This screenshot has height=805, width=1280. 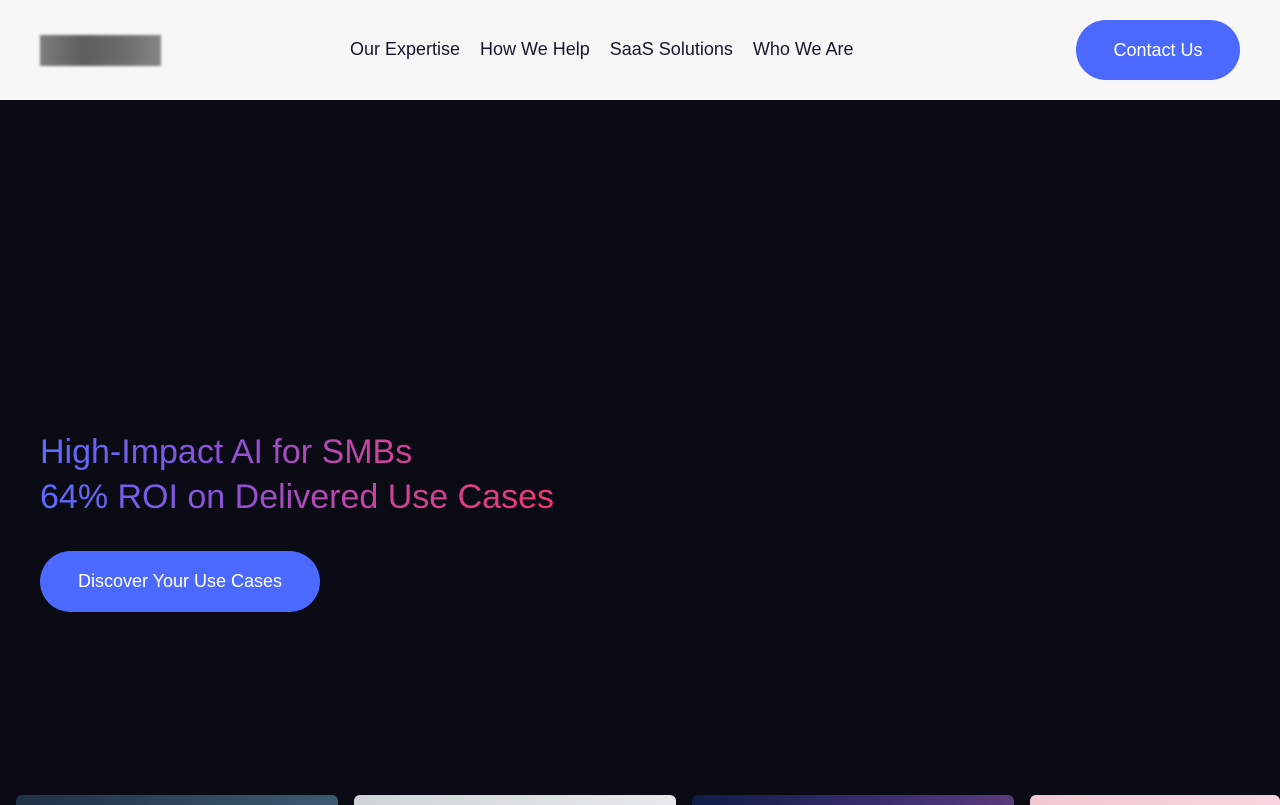 What do you see at coordinates (671, 49) in the screenshot?
I see `nav-item-saas-solutions: SaaS Solutions` at bounding box center [671, 49].